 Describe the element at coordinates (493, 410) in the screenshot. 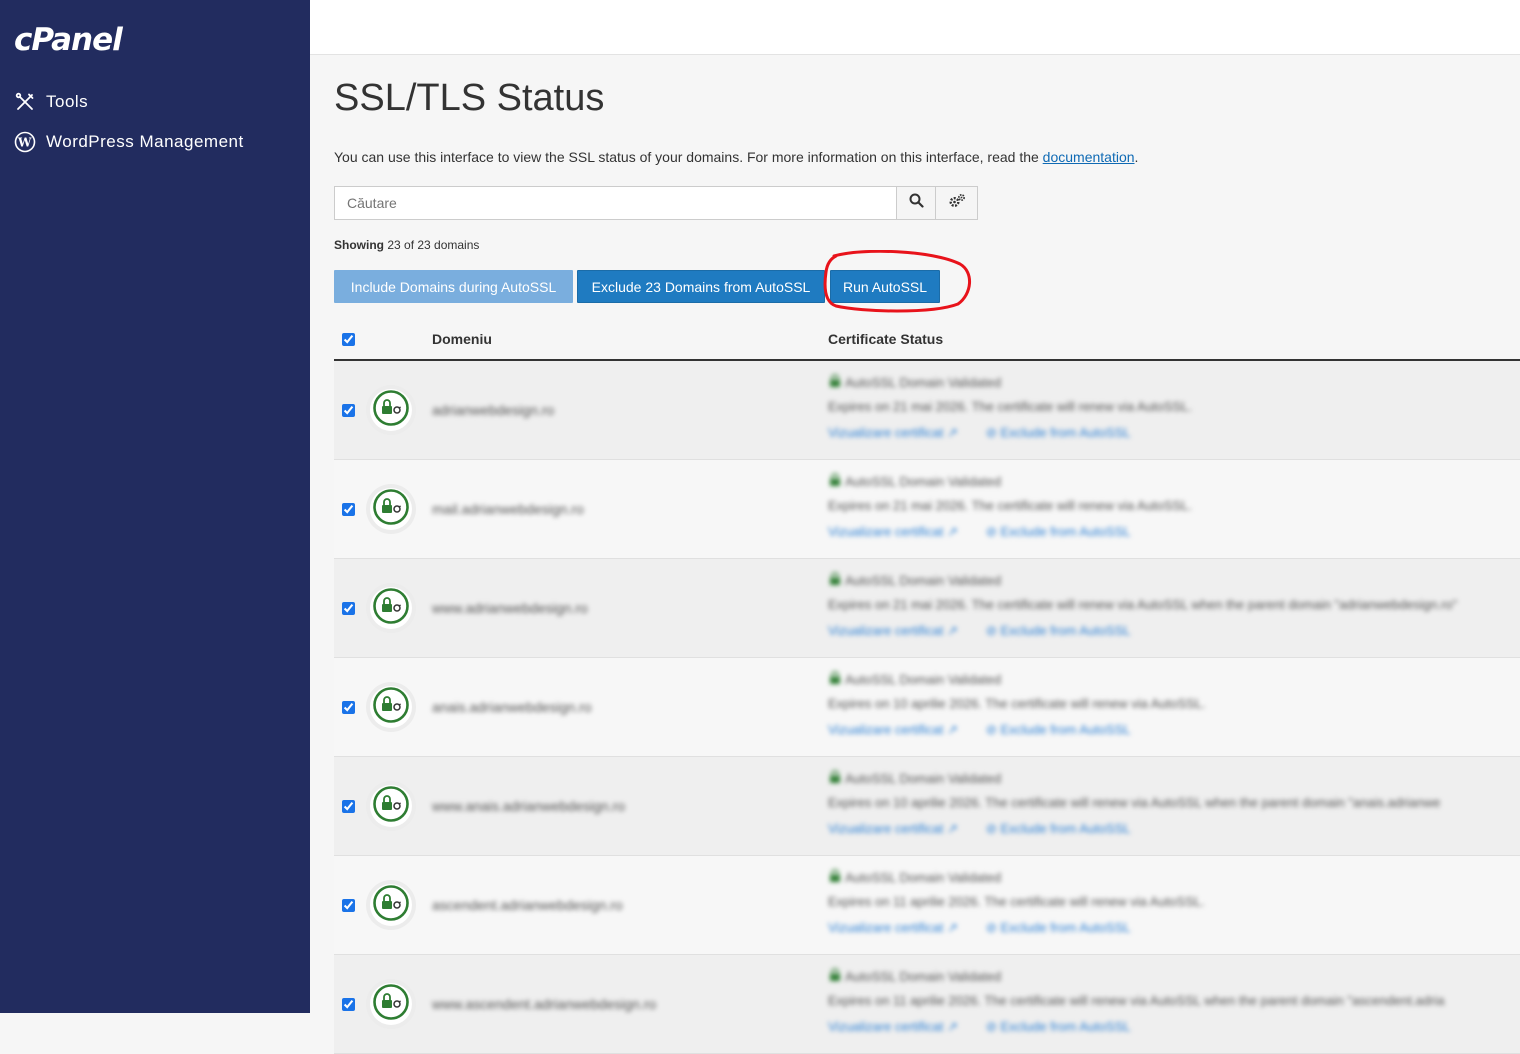

I see `domain-name: adrianwebdesign.ro` at that location.